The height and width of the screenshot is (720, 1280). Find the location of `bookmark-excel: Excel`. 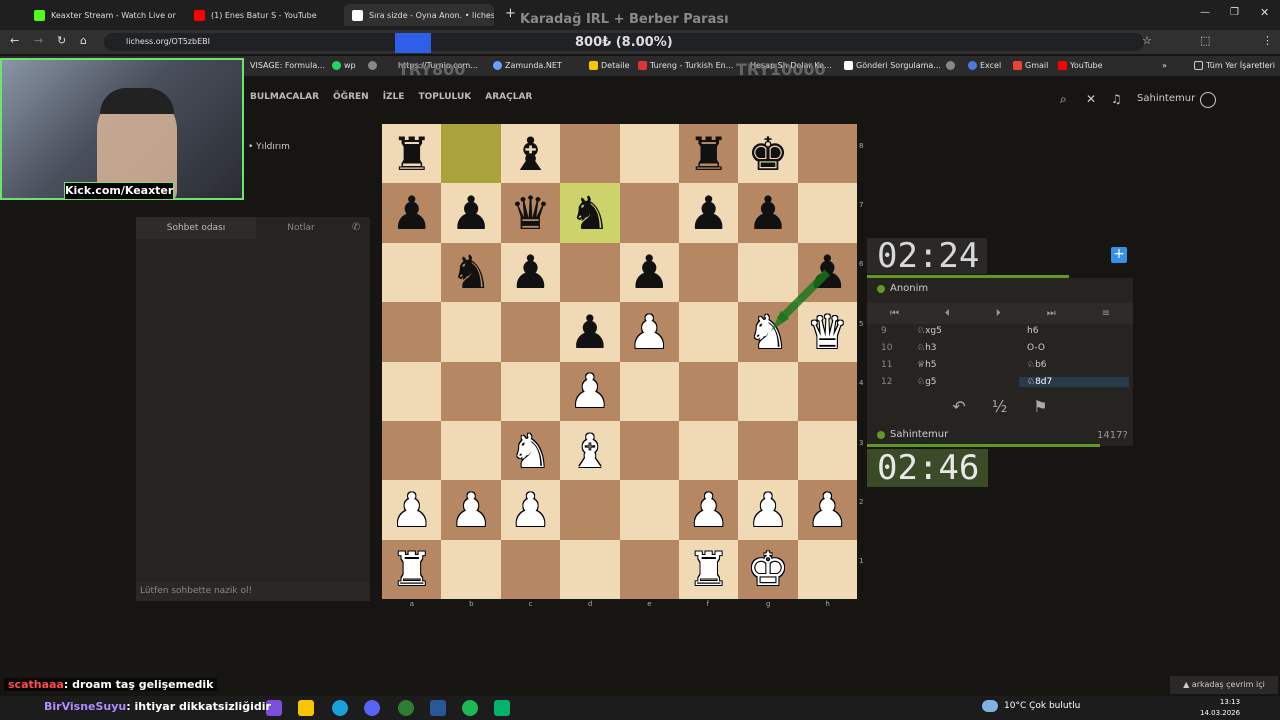

bookmark-excel: Excel is located at coordinates (984, 65).